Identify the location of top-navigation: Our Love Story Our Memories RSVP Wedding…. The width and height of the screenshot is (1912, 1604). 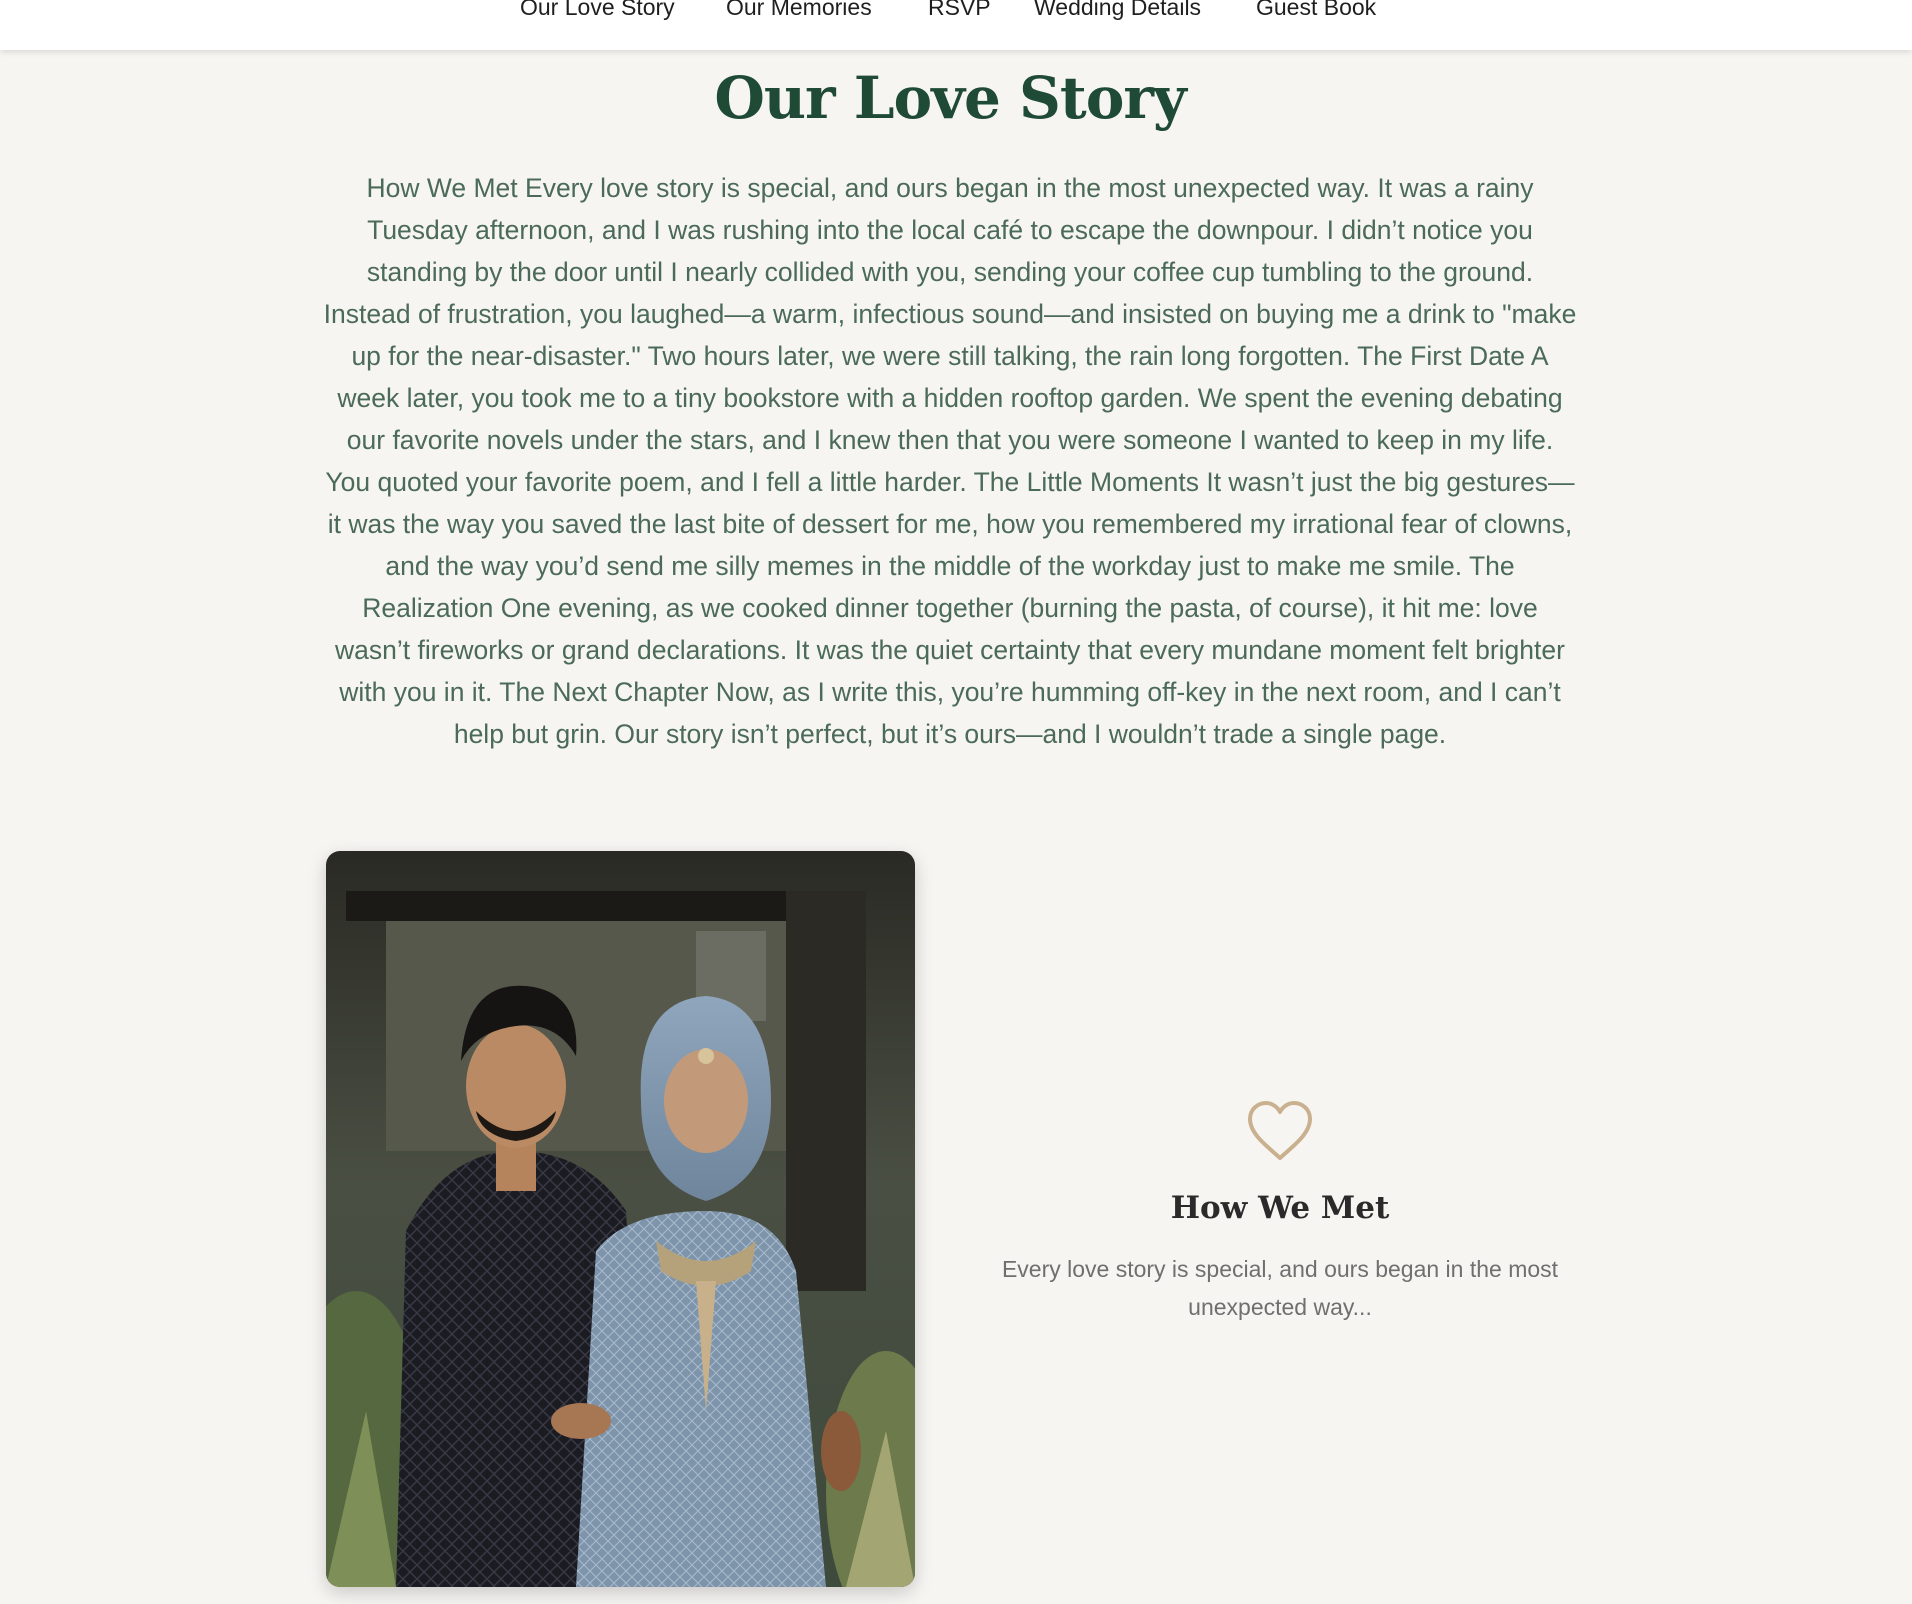
(956, 25).